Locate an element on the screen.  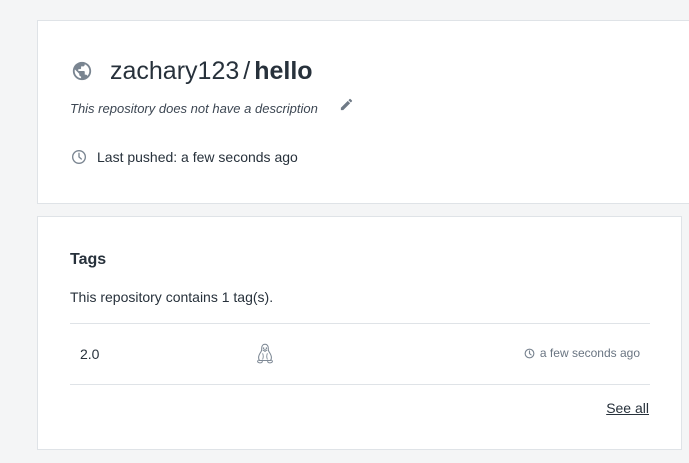
table-row: 2.0 a few seconds ago is located at coordinates (360, 354).